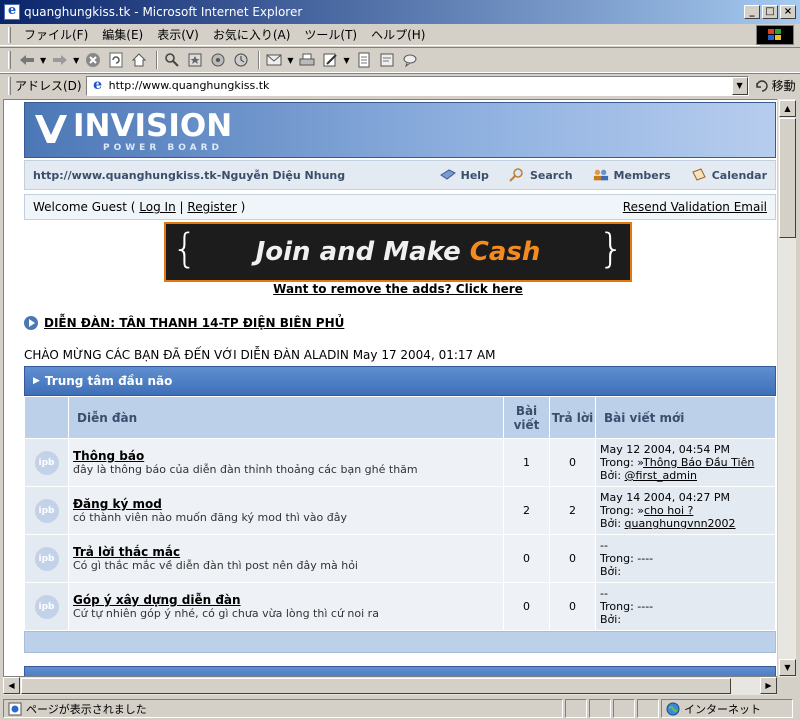 The width and height of the screenshot is (800, 720). Describe the element at coordinates (572, 417) in the screenshot. I see `header-replies: Trả lời` at that location.